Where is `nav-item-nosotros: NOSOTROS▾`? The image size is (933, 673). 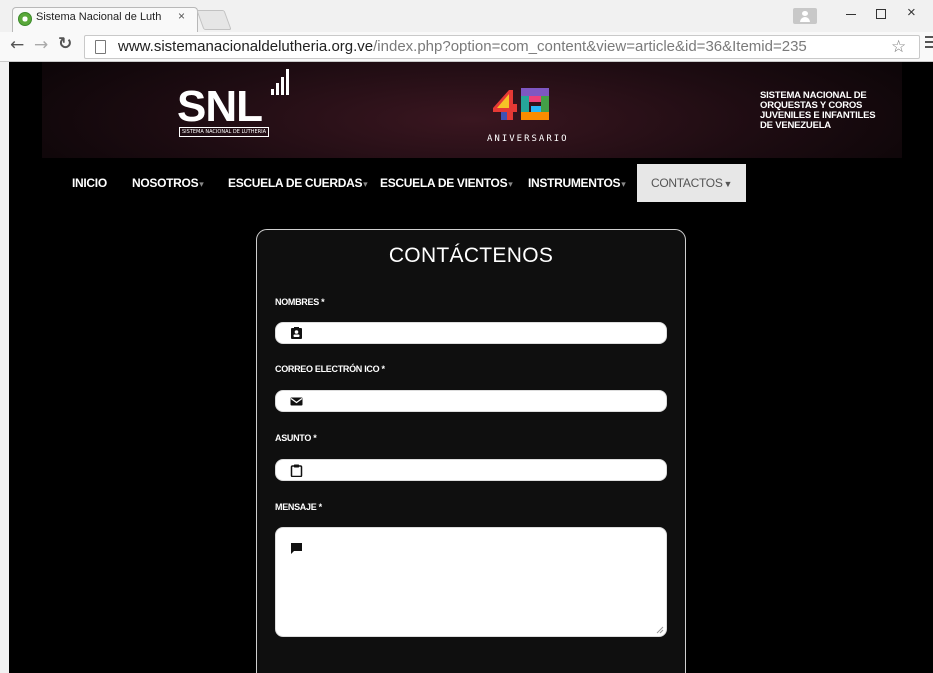
nav-item-nosotros: NOSOTROS▾ is located at coordinates (168, 183).